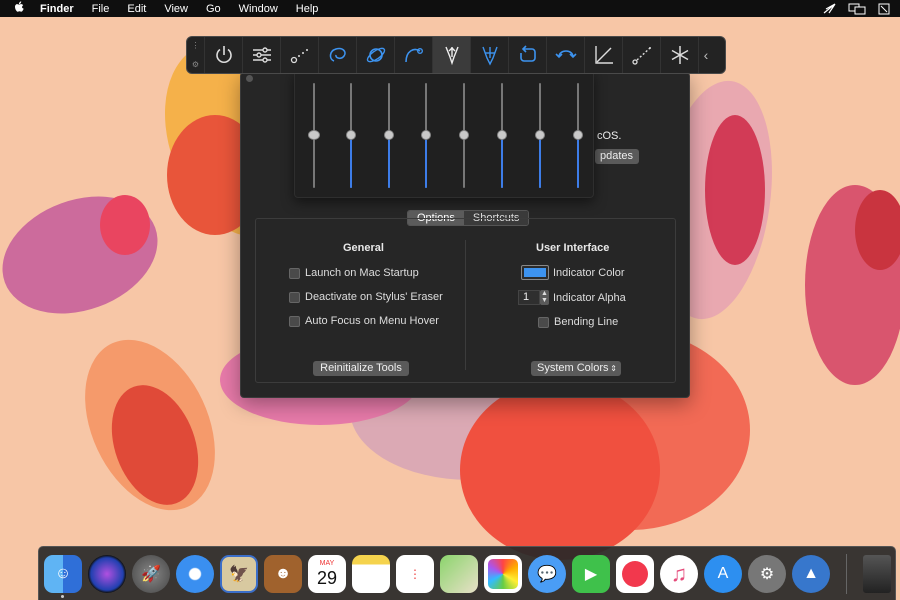 This screenshot has height=600, width=900. I want to click on messages-icon: 💬, so click(547, 573).